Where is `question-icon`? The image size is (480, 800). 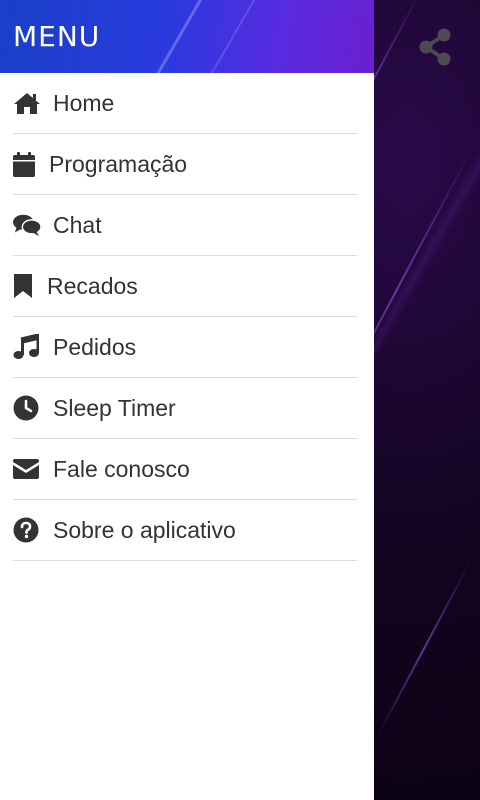
question-icon is located at coordinates (27, 530).